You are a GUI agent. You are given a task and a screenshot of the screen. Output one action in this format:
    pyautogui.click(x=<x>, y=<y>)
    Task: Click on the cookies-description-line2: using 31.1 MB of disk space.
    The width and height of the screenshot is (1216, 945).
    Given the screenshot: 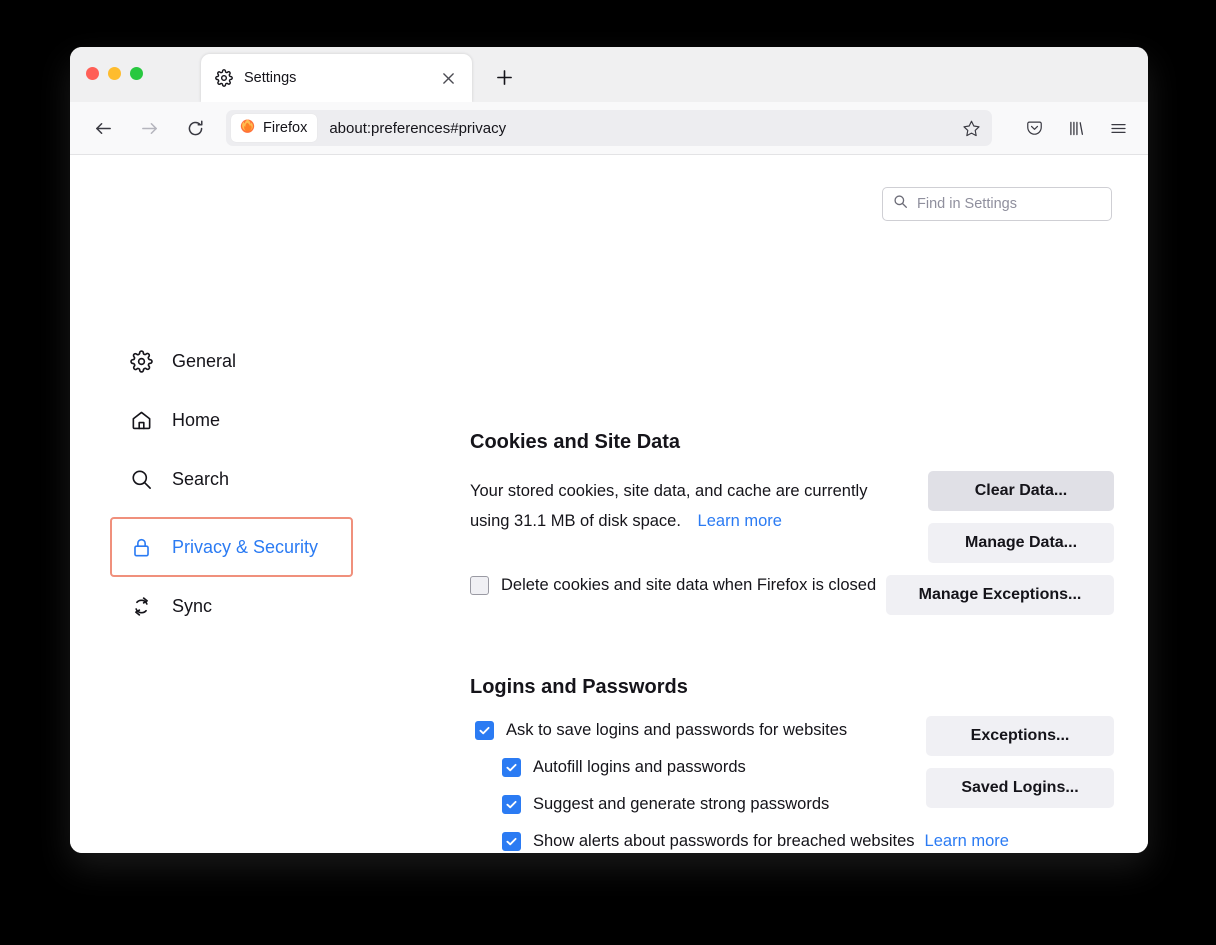 What is the action you would take?
    pyautogui.click(x=575, y=521)
    